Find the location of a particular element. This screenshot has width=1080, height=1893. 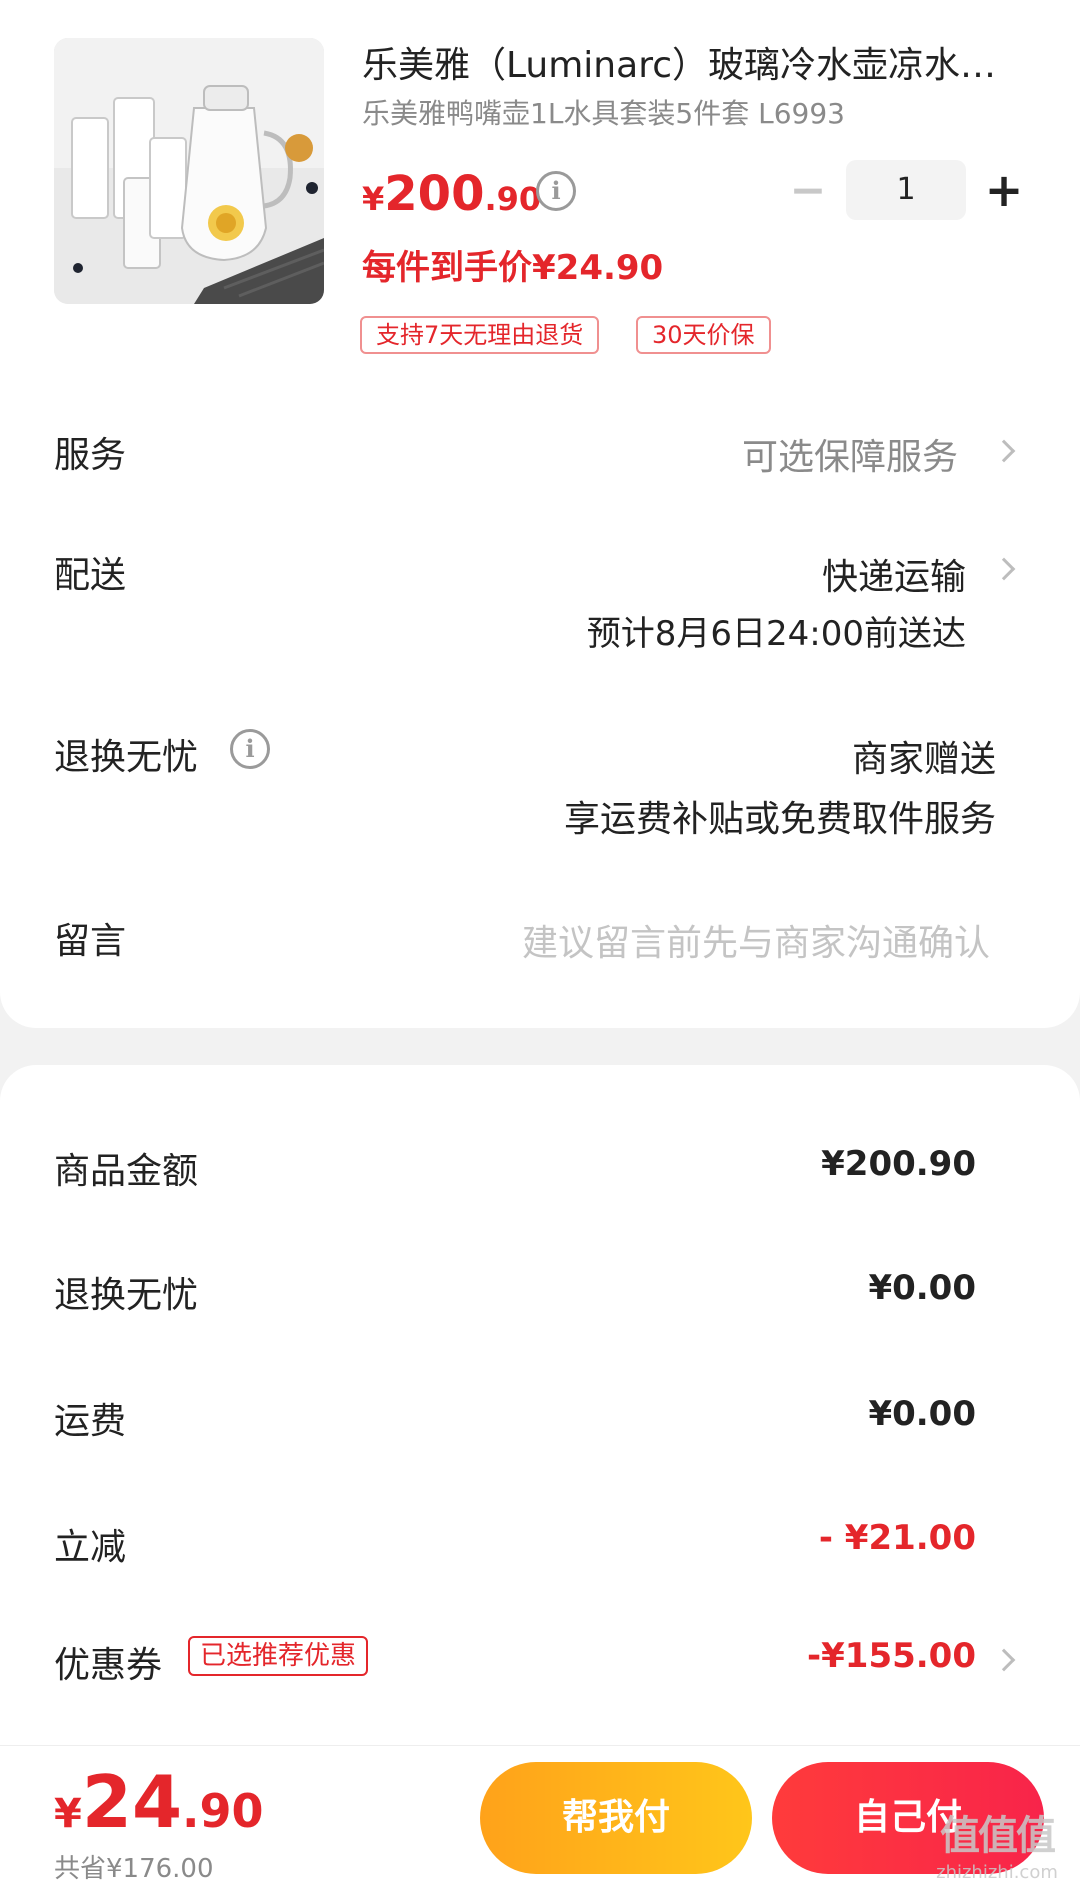

returns-description: 享运费补贴或免费取件服务 is located at coordinates (779, 819).